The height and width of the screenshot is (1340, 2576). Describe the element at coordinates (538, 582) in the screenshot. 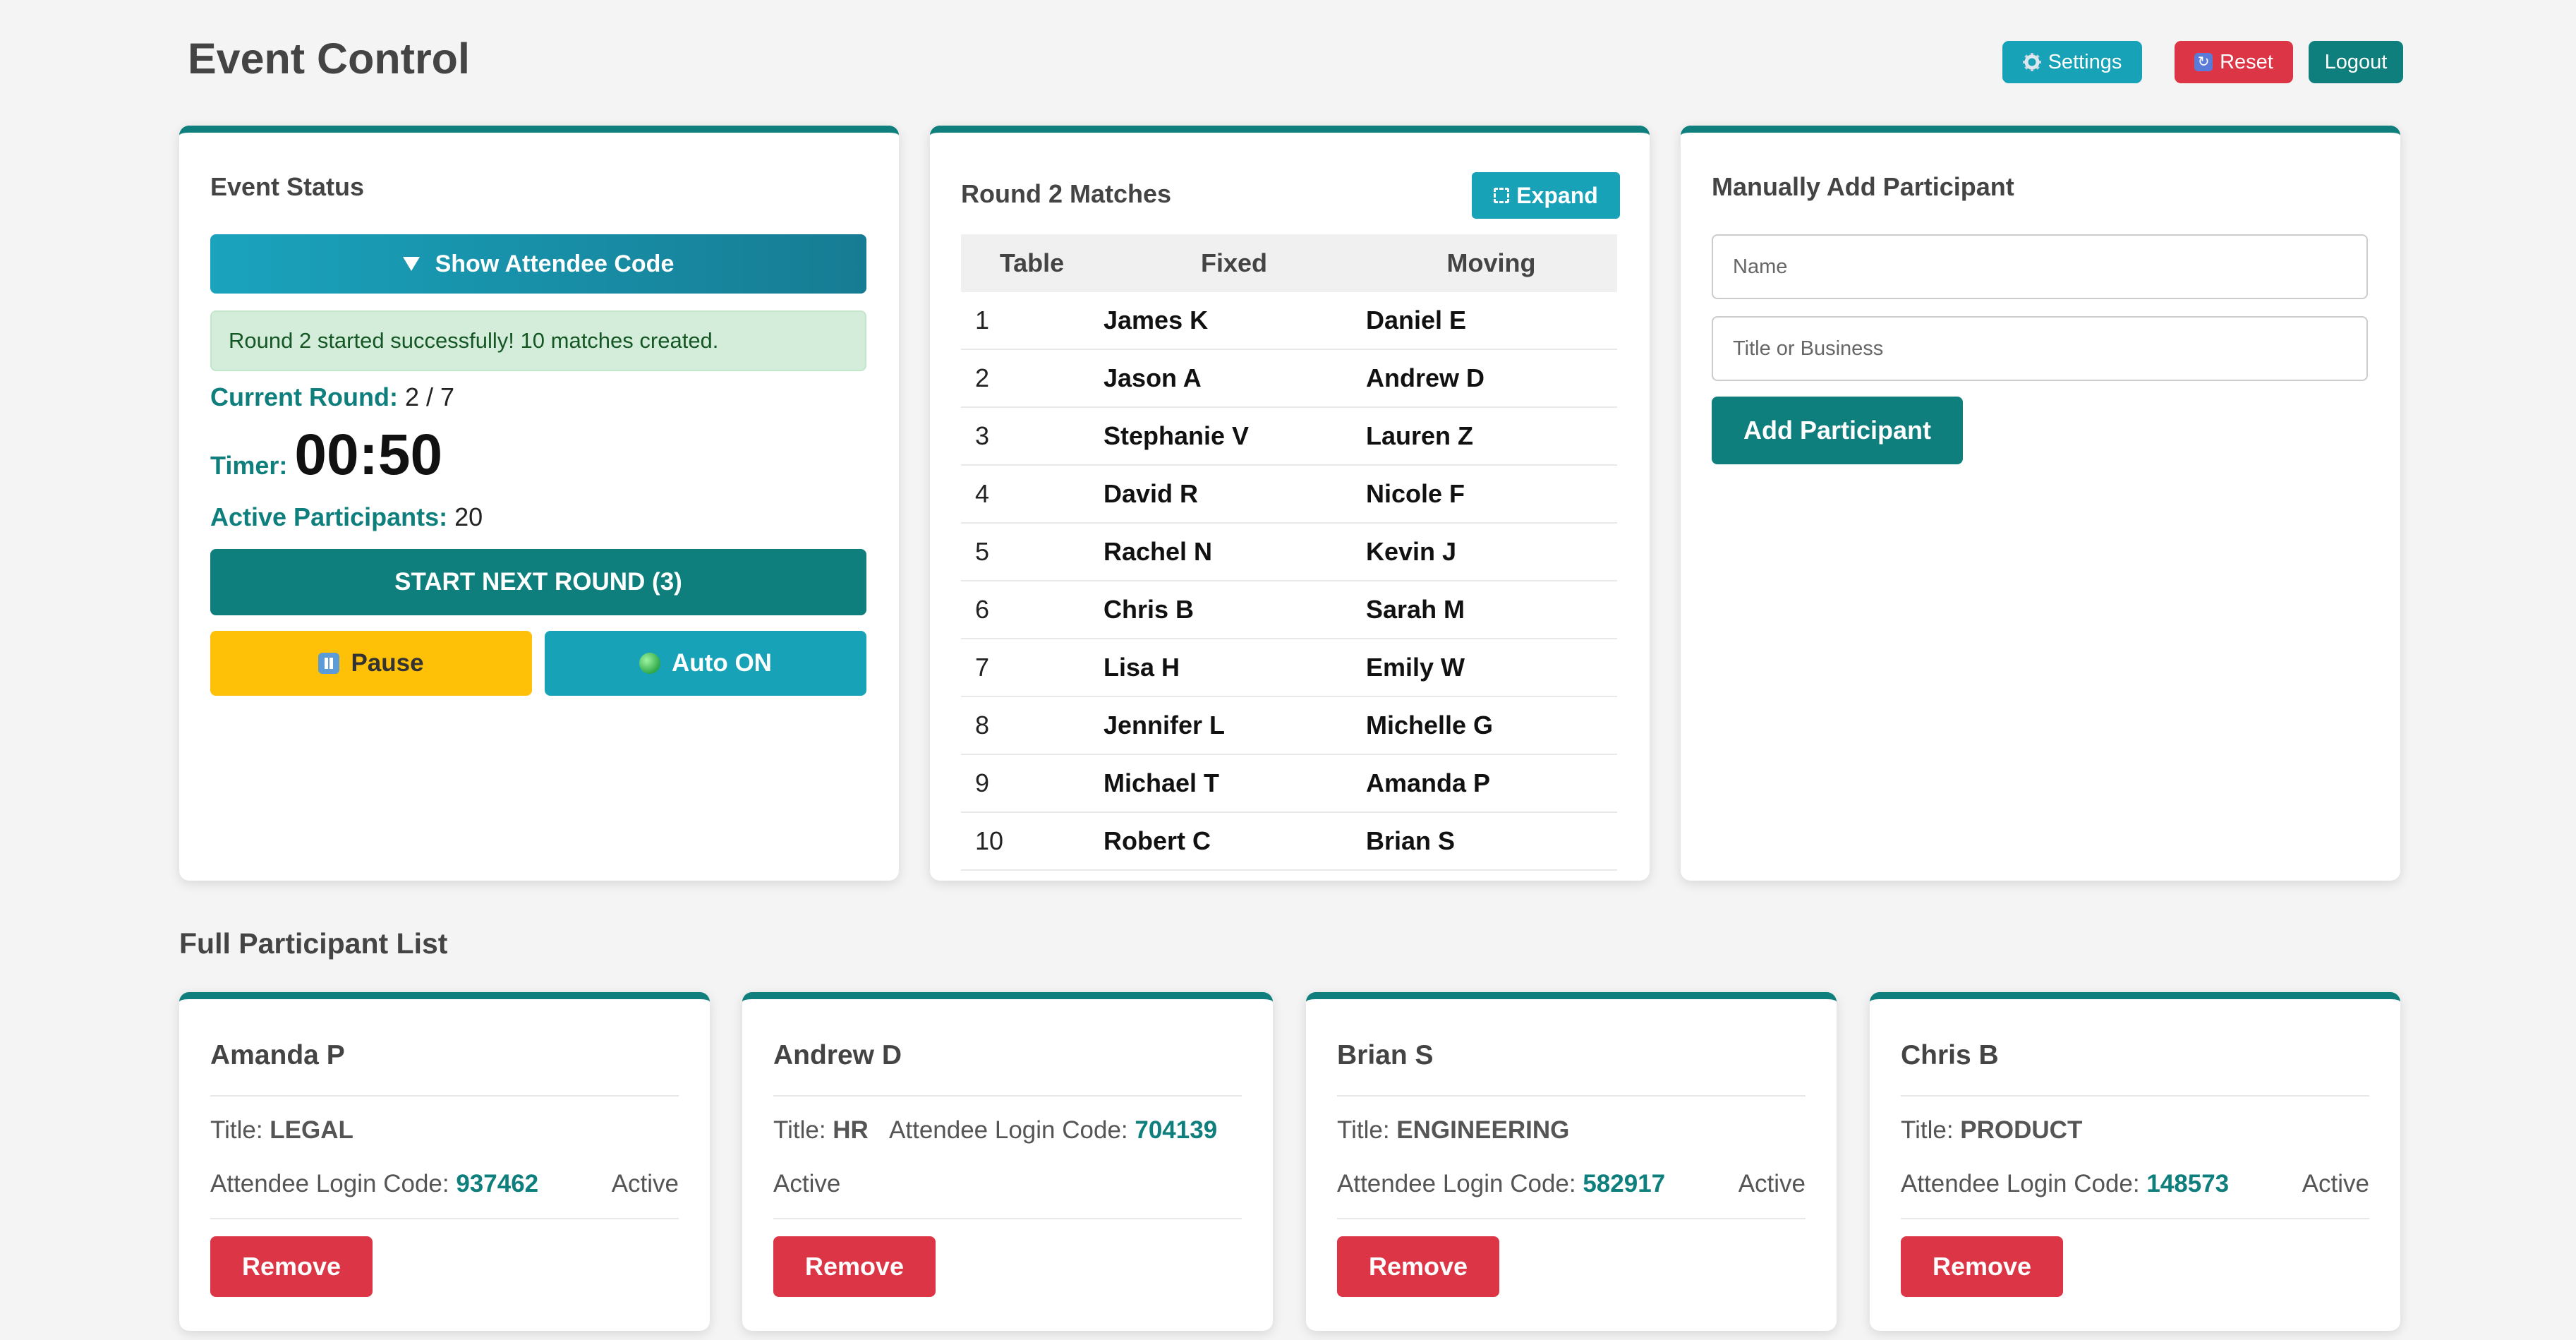

I see `start-next-round-button: START NEXT ROUND (3)` at that location.